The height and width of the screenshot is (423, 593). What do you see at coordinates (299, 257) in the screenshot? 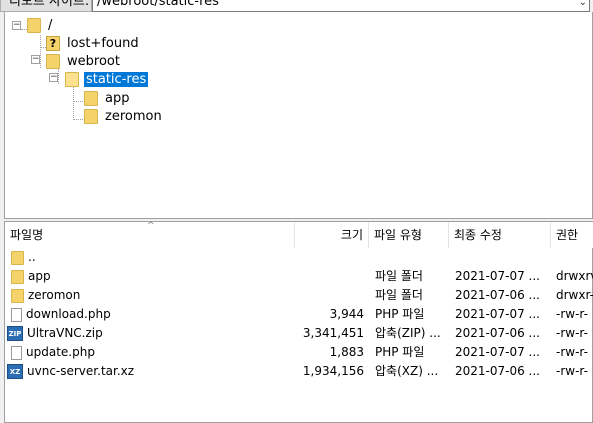
I see `file-row-parent: ..` at bounding box center [299, 257].